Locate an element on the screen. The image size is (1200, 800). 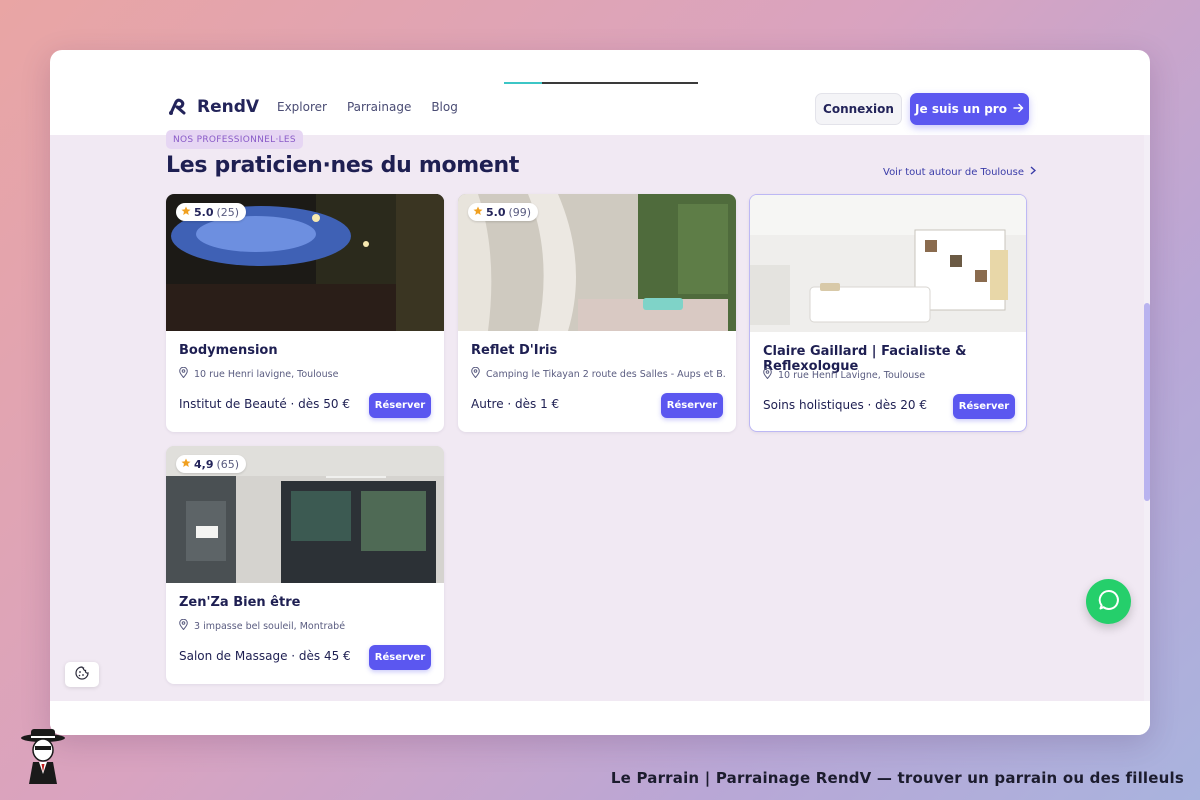
whatsapp-chat-button is located at coordinates (1108, 601).